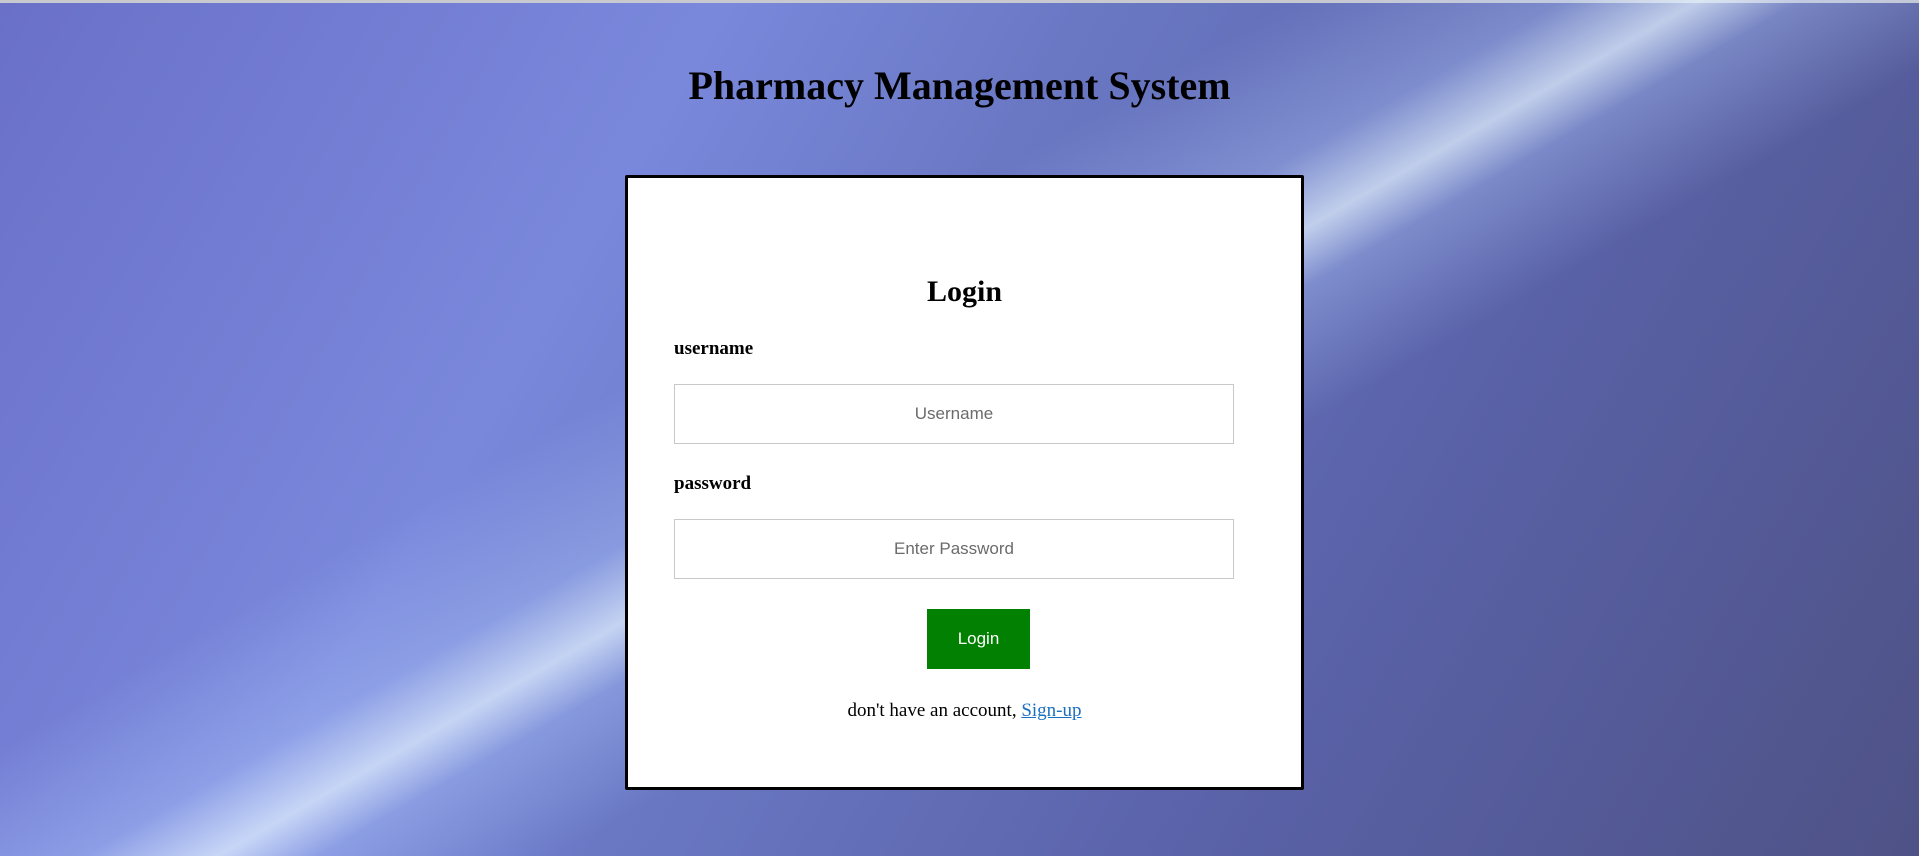 The image size is (1919, 856). Describe the element at coordinates (954, 414) in the screenshot. I see `username-input` at that location.